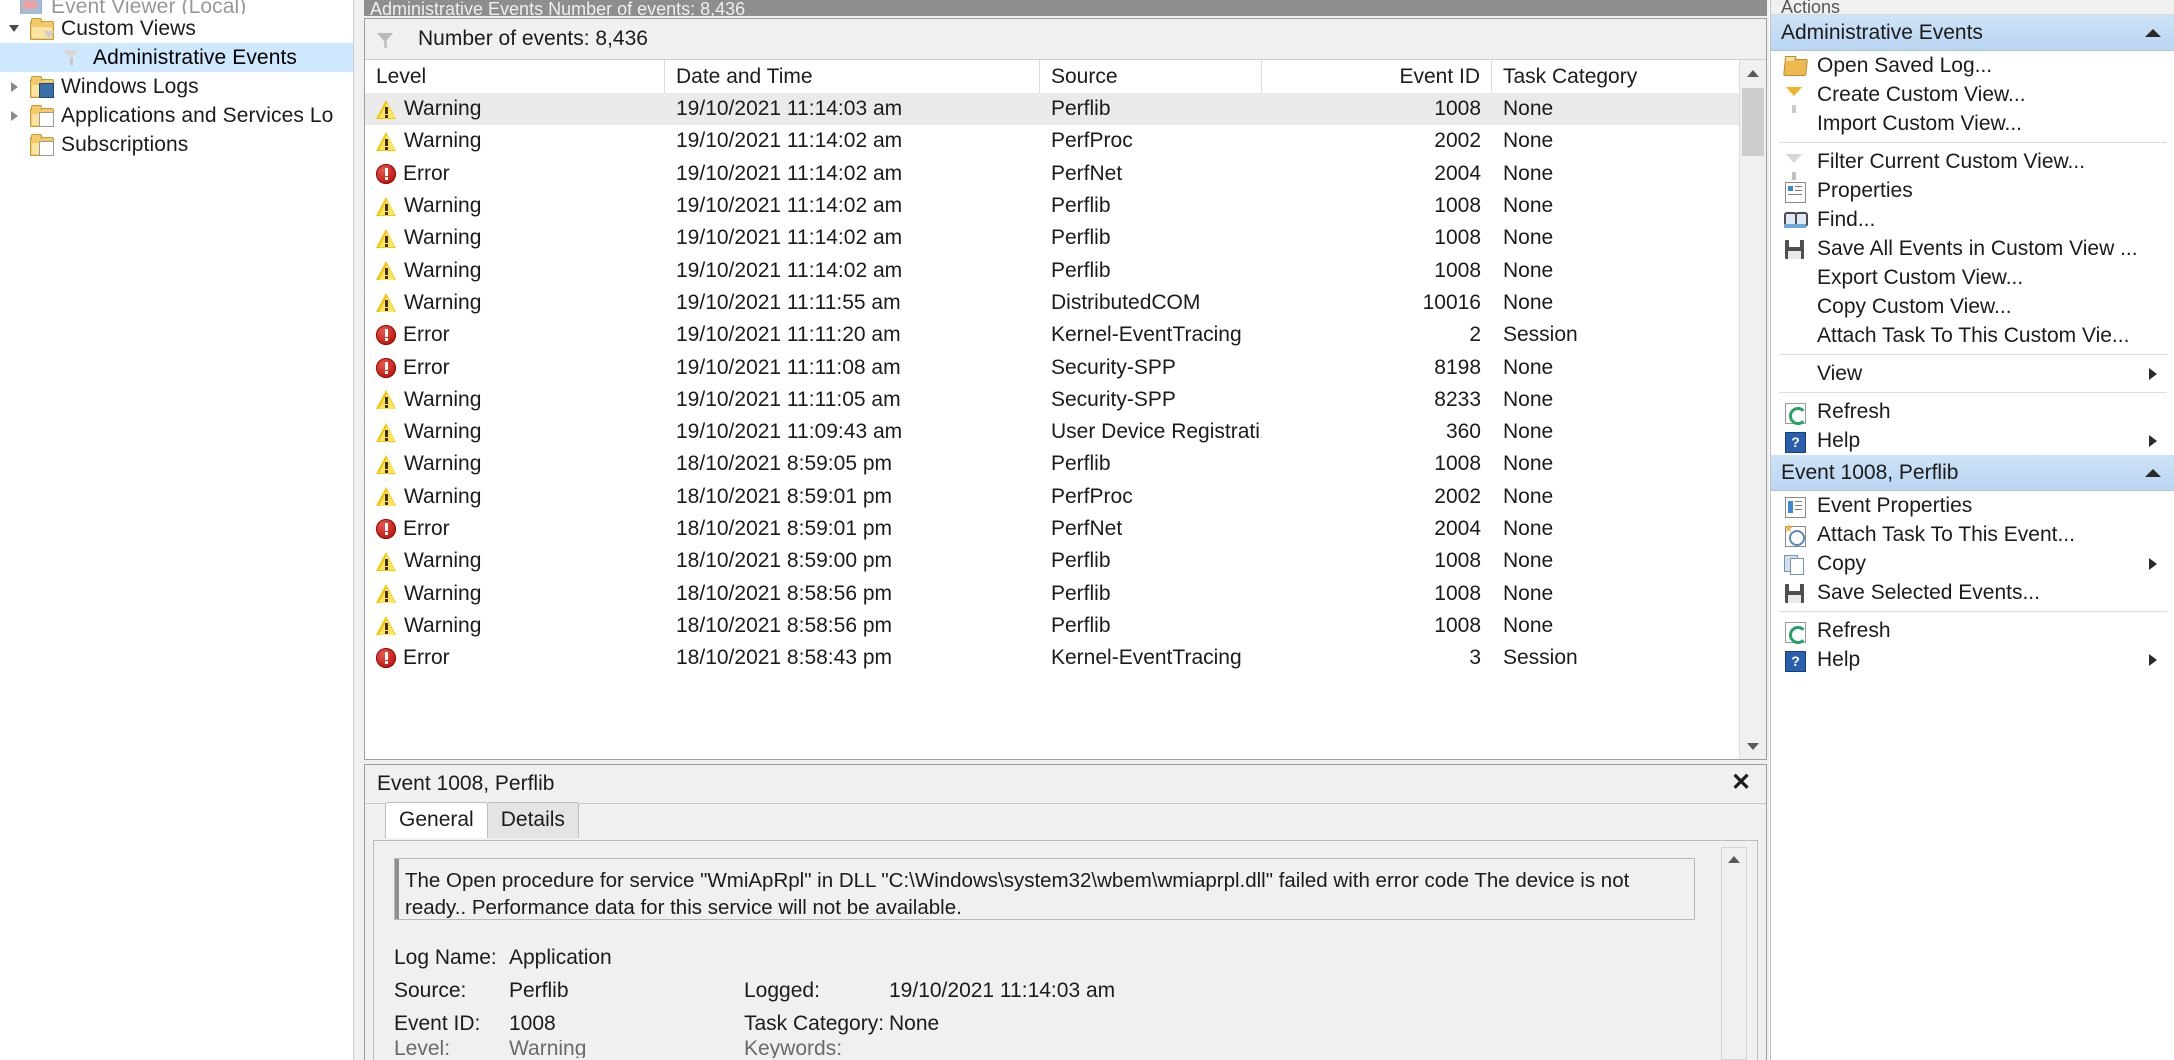 The width and height of the screenshot is (2174, 1060). What do you see at coordinates (1457, 625) in the screenshot?
I see `cell-event-id: 1008` at bounding box center [1457, 625].